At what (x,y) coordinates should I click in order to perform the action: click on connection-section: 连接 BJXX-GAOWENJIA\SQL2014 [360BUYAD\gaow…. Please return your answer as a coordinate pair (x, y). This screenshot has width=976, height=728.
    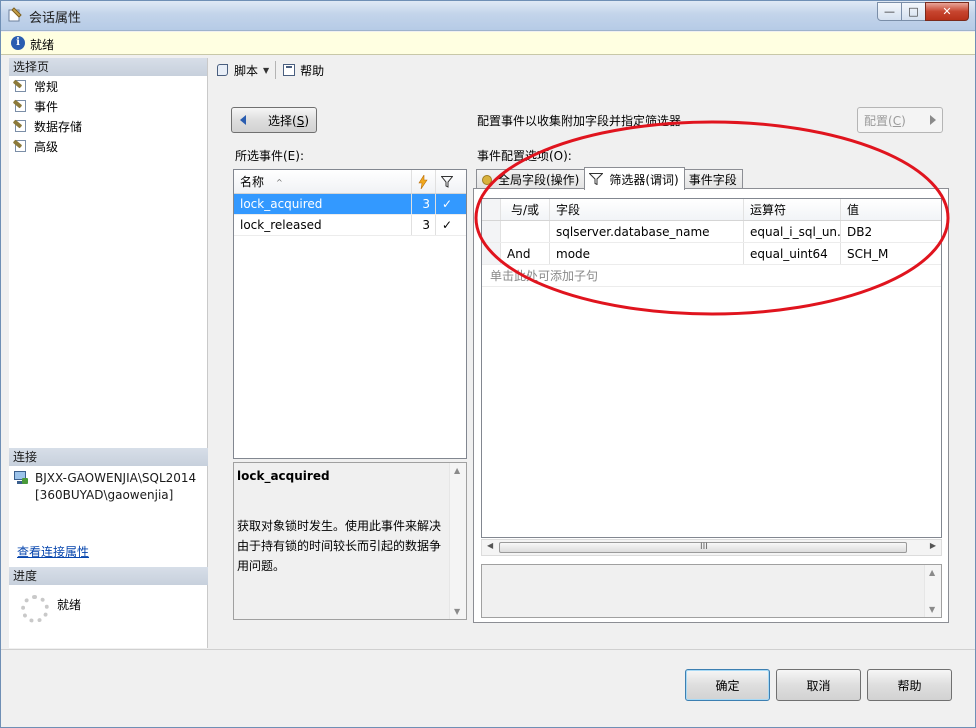
    Looking at the image, I should click on (108, 476).